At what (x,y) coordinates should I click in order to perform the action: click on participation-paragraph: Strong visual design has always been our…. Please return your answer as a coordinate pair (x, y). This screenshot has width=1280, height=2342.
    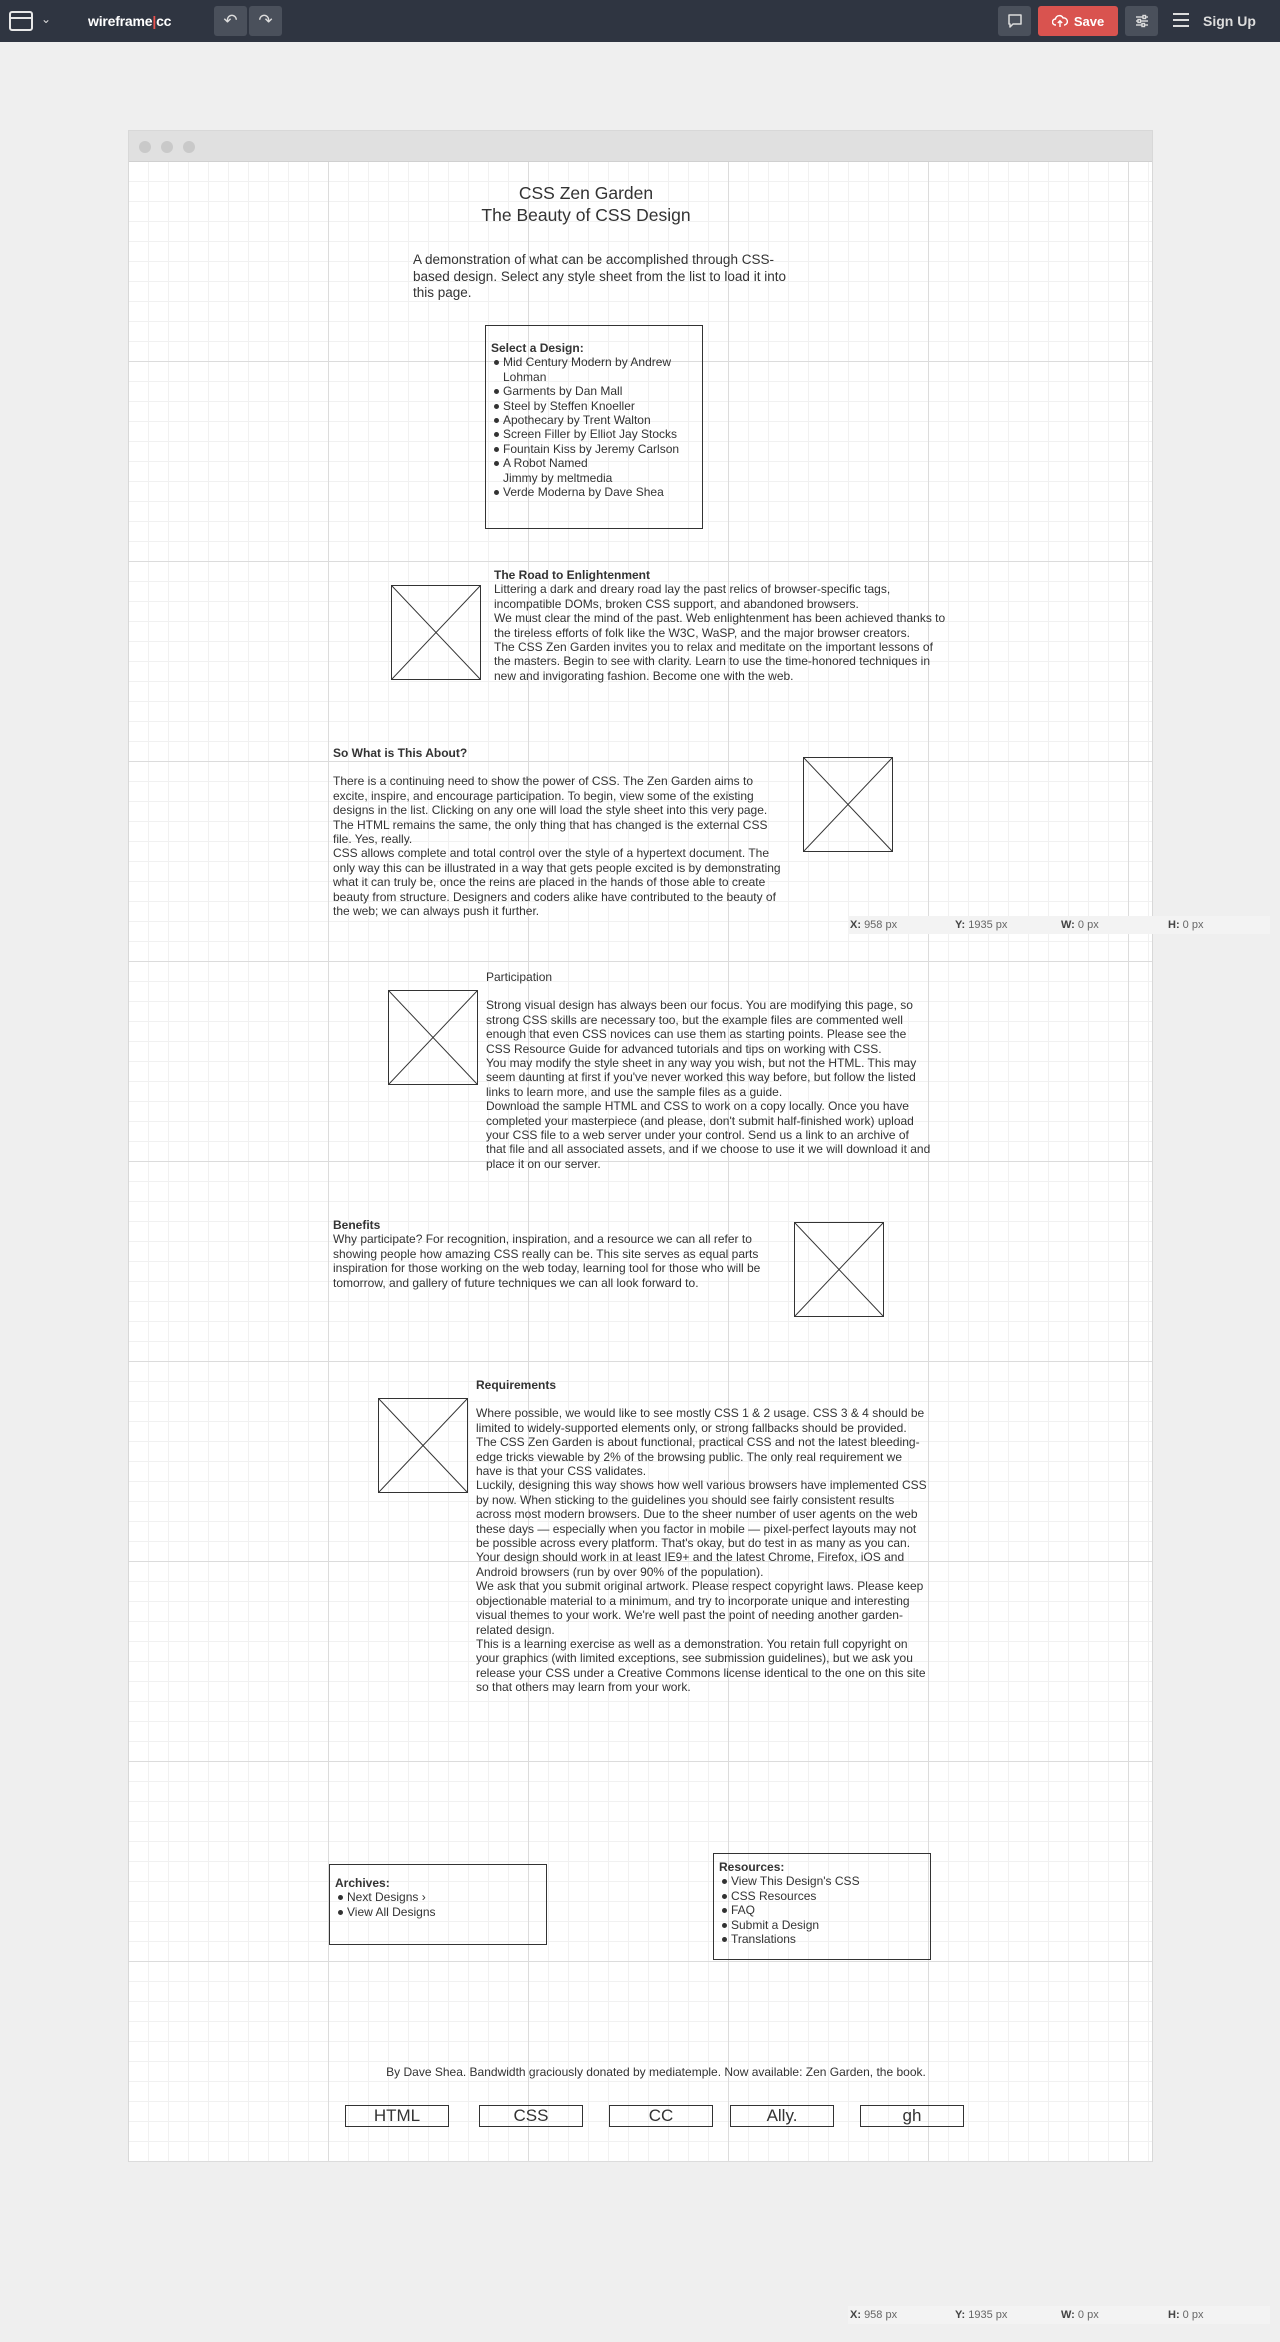
    Looking at the image, I should click on (699, 1027).